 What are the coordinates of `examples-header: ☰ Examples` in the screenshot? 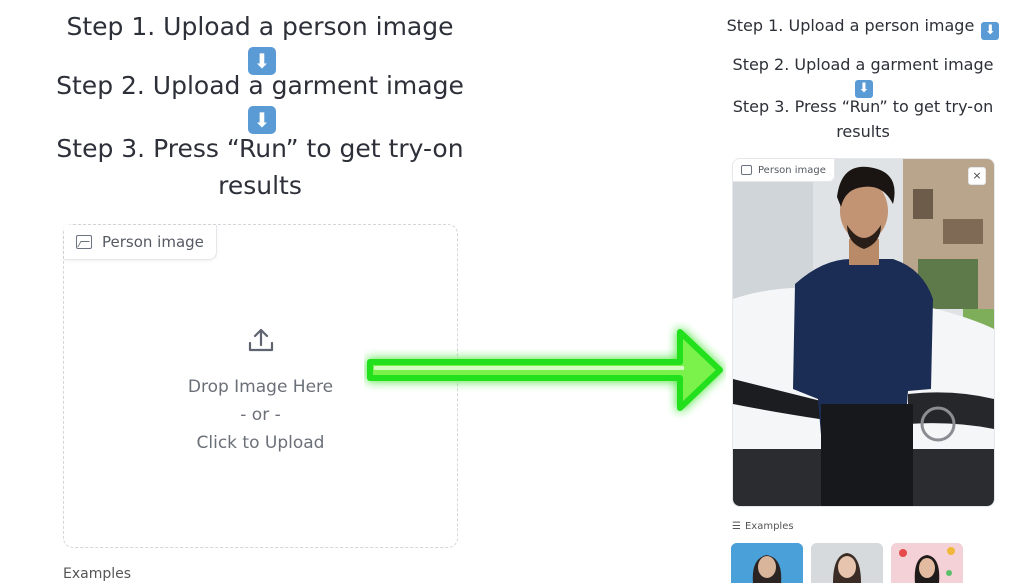 It's located at (763, 526).